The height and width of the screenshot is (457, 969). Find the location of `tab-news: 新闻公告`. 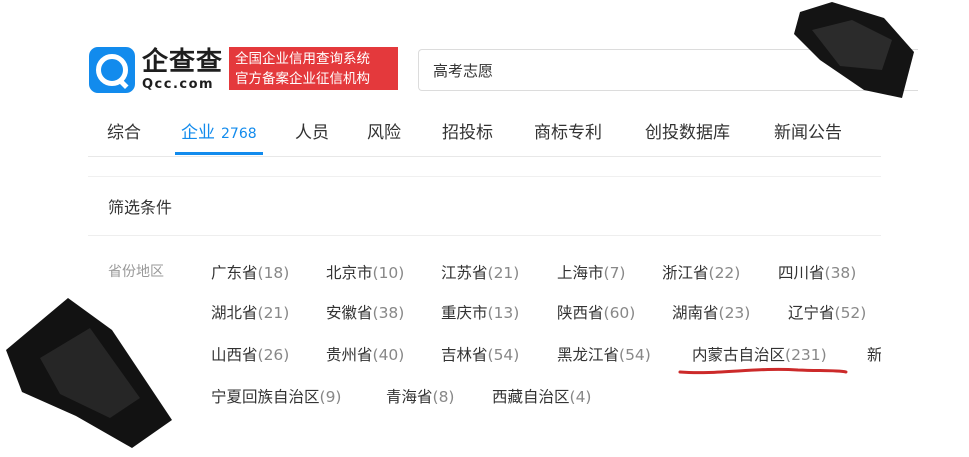

tab-news: 新闻公告 is located at coordinates (808, 130).